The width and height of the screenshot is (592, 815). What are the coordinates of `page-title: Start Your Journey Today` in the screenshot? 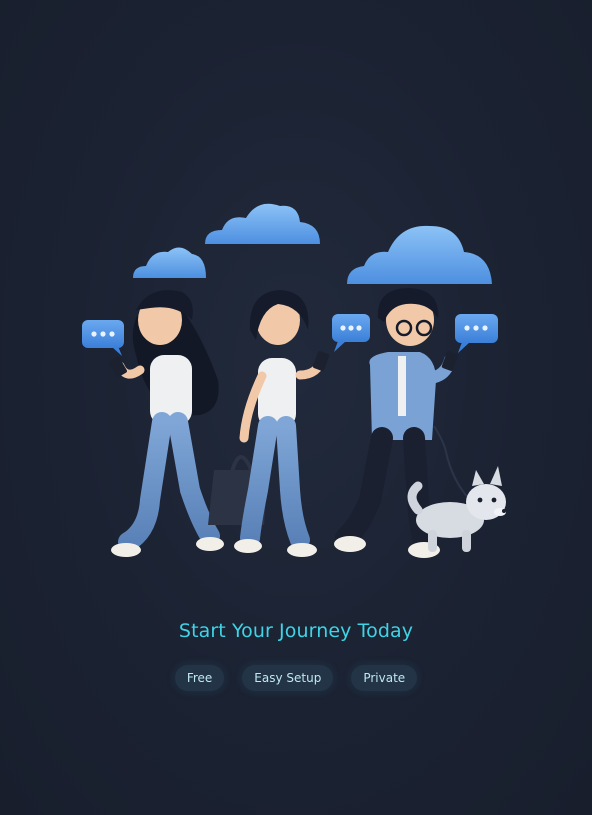 It's located at (296, 631).